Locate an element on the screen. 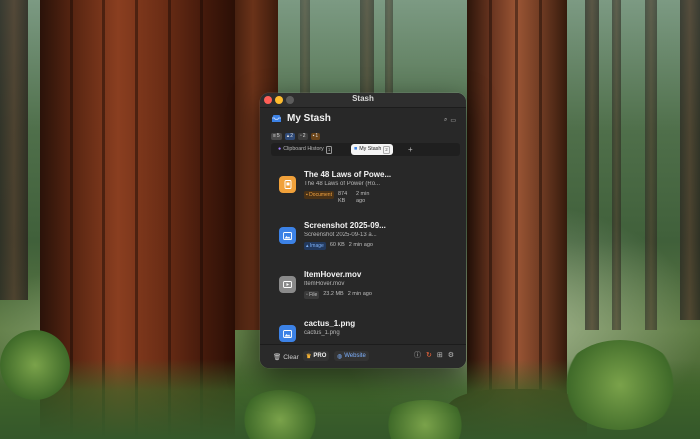 This screenshot has width=700, height=439. tab-clipboard-history: ● Clipboard History 1 is located at coordinates (305, 149).